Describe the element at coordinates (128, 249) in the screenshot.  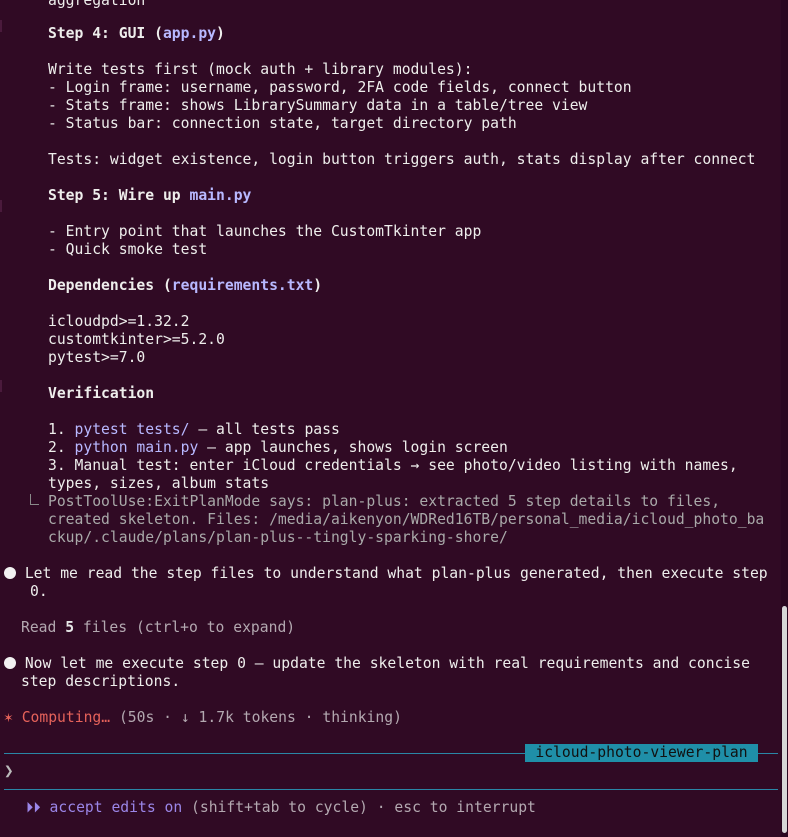
I see `plan-bullet: - Quick smoke test` at that location.